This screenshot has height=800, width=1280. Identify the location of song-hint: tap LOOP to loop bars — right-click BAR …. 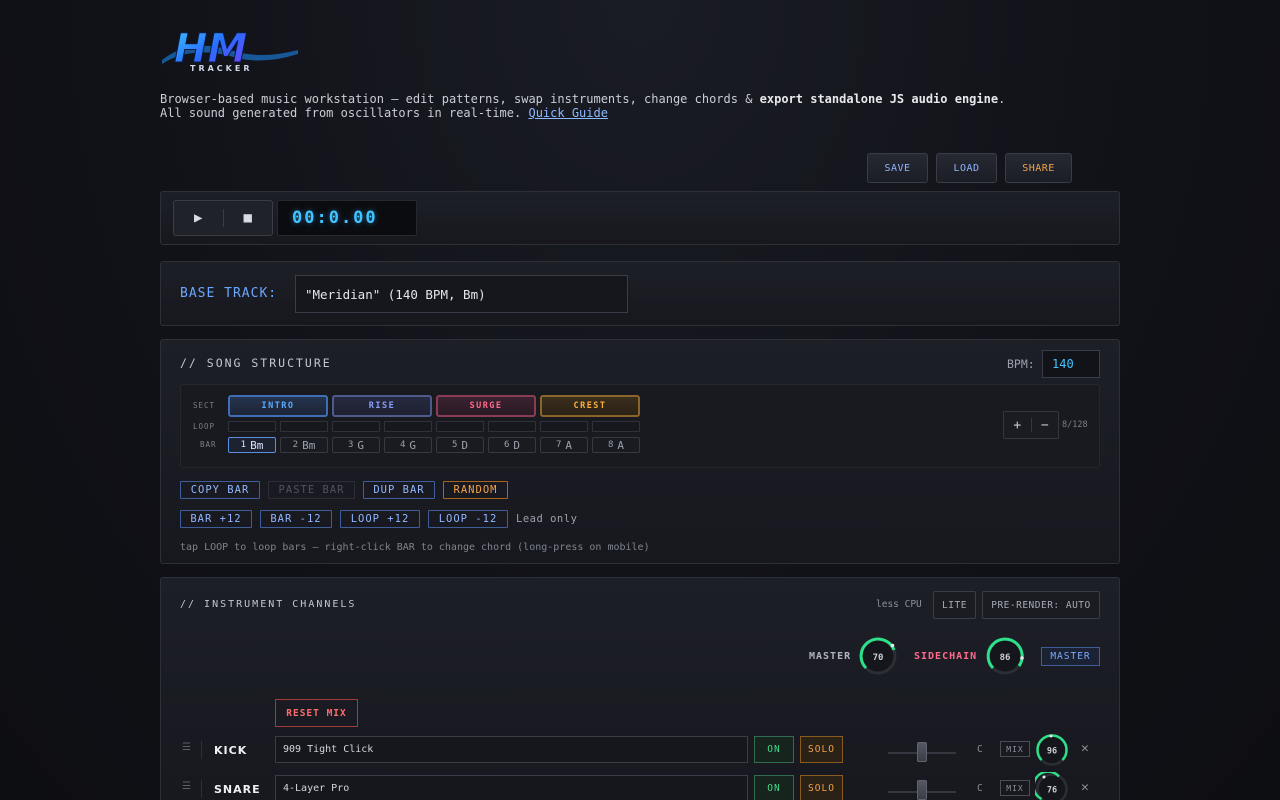
(415, 547).